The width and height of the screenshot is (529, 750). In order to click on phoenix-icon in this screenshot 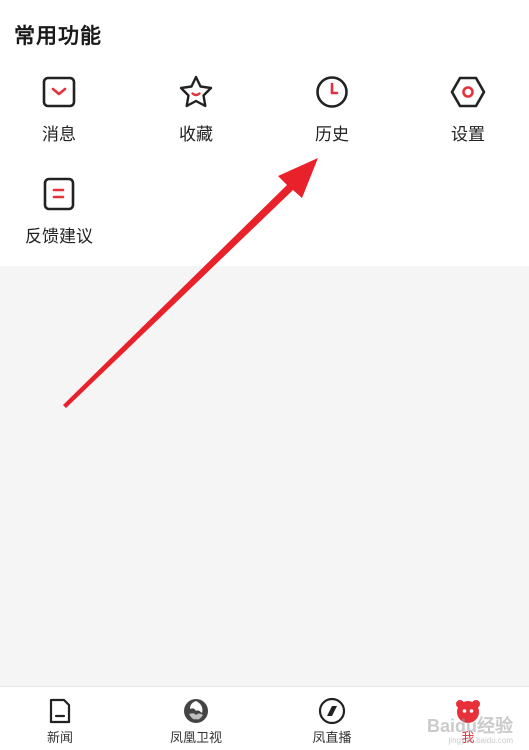, I will do `click(196, 711)`.